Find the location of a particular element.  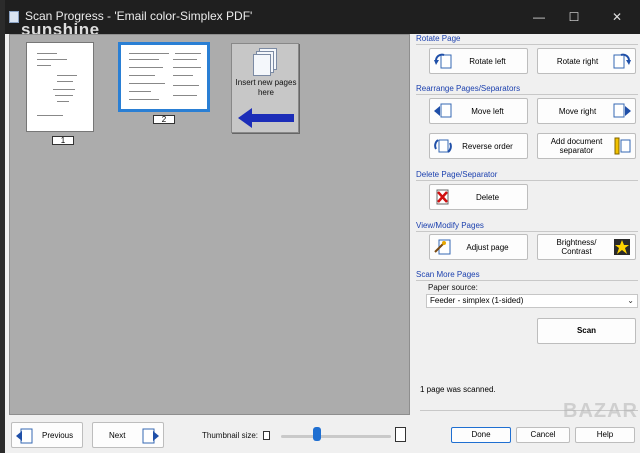

chevron-down-icon: ⌄ is located at coordinates (630, 300).